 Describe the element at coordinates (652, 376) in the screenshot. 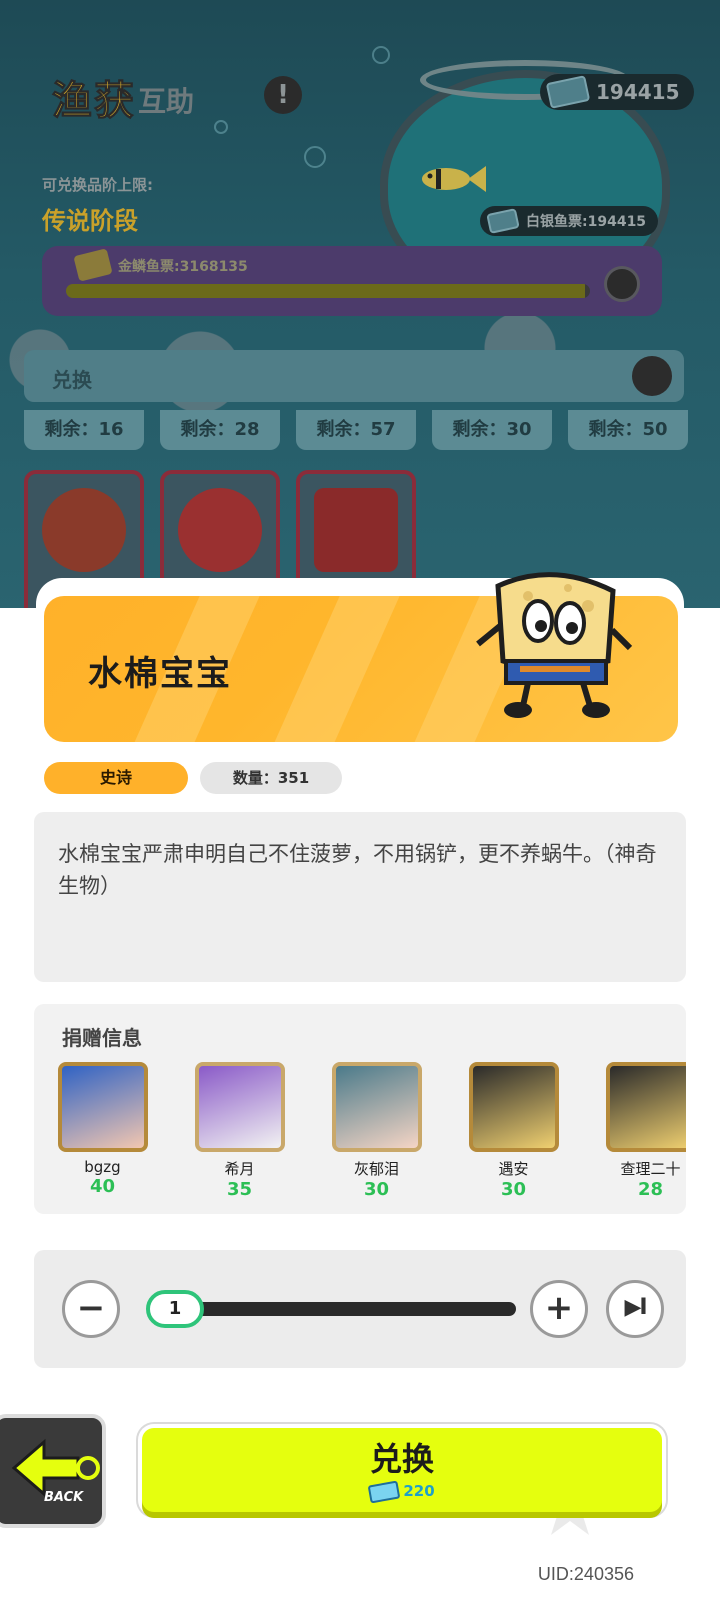

I see `gift-icon` at that location.